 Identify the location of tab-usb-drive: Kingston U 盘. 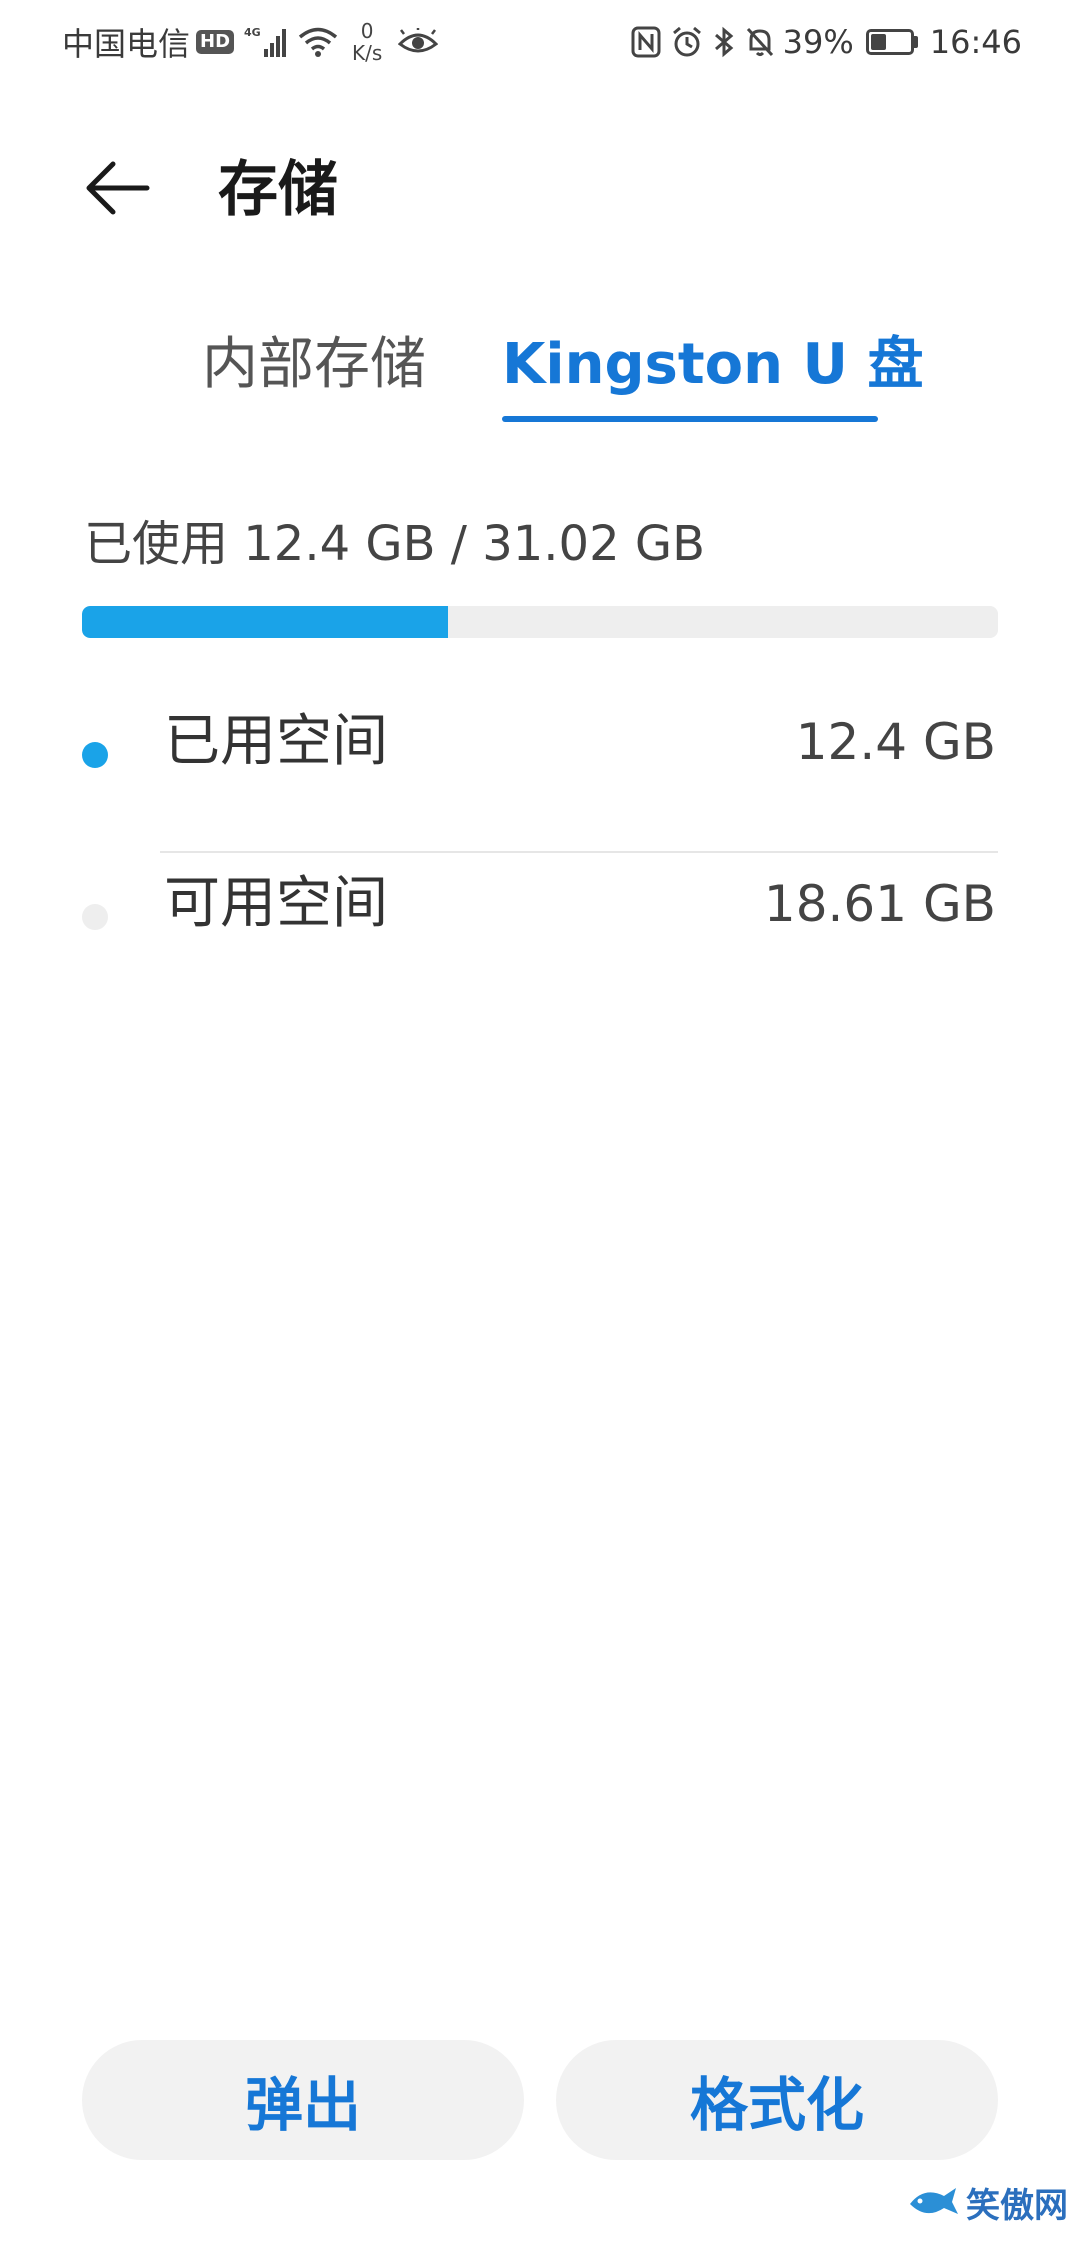
(712, 375).